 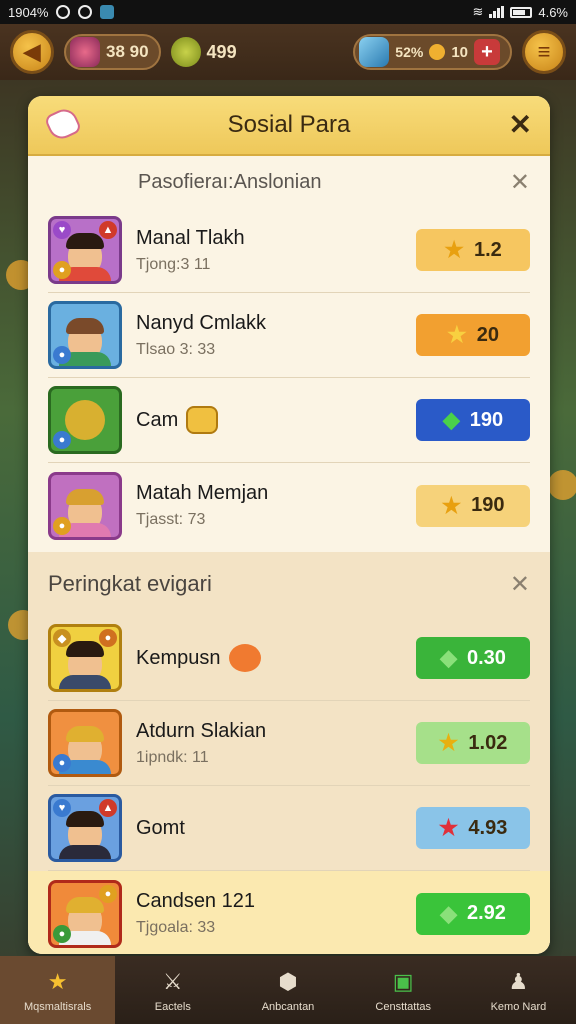 I want to click on shield-icon: ⬢, so click(x=288, y=981).